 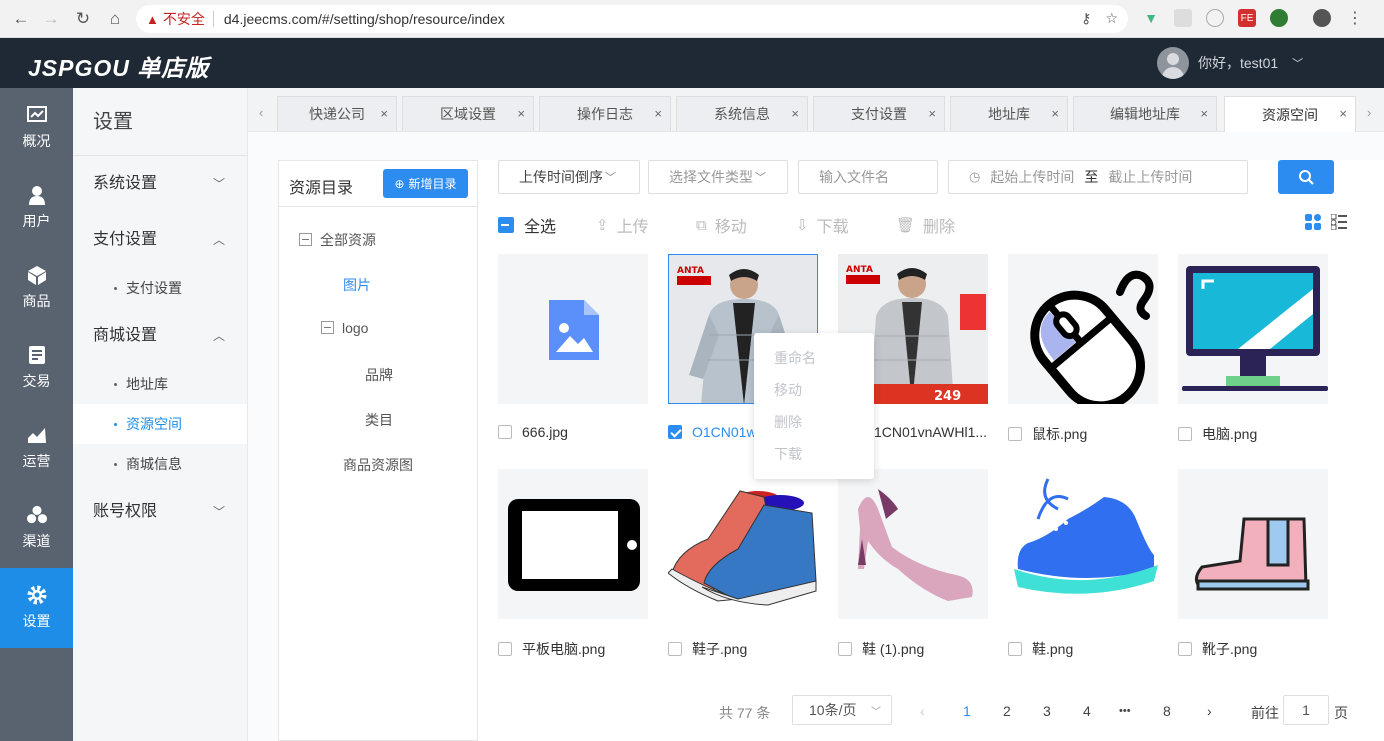 What do you see at coordinates (1306, 177) in the screenshot?
I see `search-button` at bounding box center [1306, 177].